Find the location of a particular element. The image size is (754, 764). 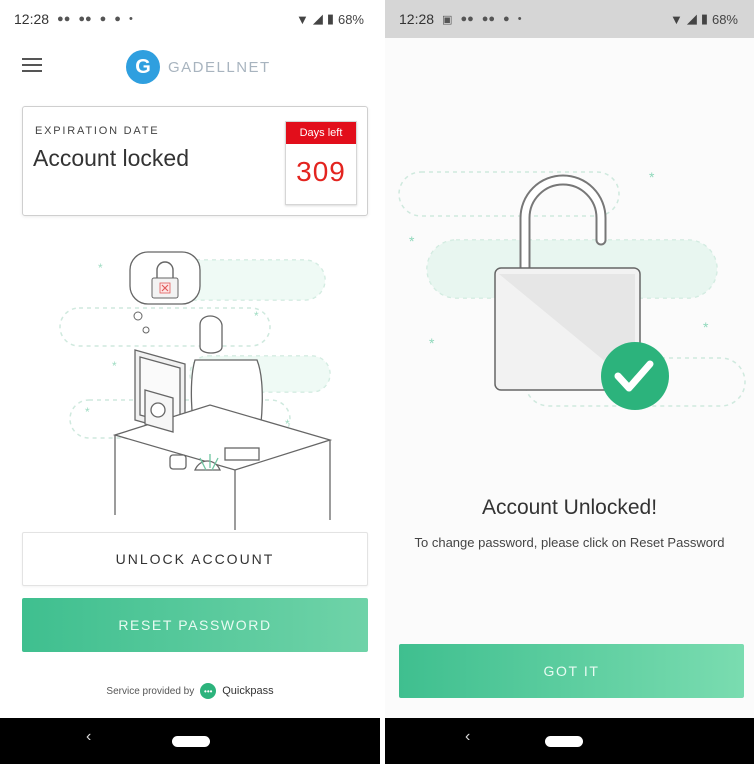

provided-by-text: Service provided by is located at coordinates (150, 691).